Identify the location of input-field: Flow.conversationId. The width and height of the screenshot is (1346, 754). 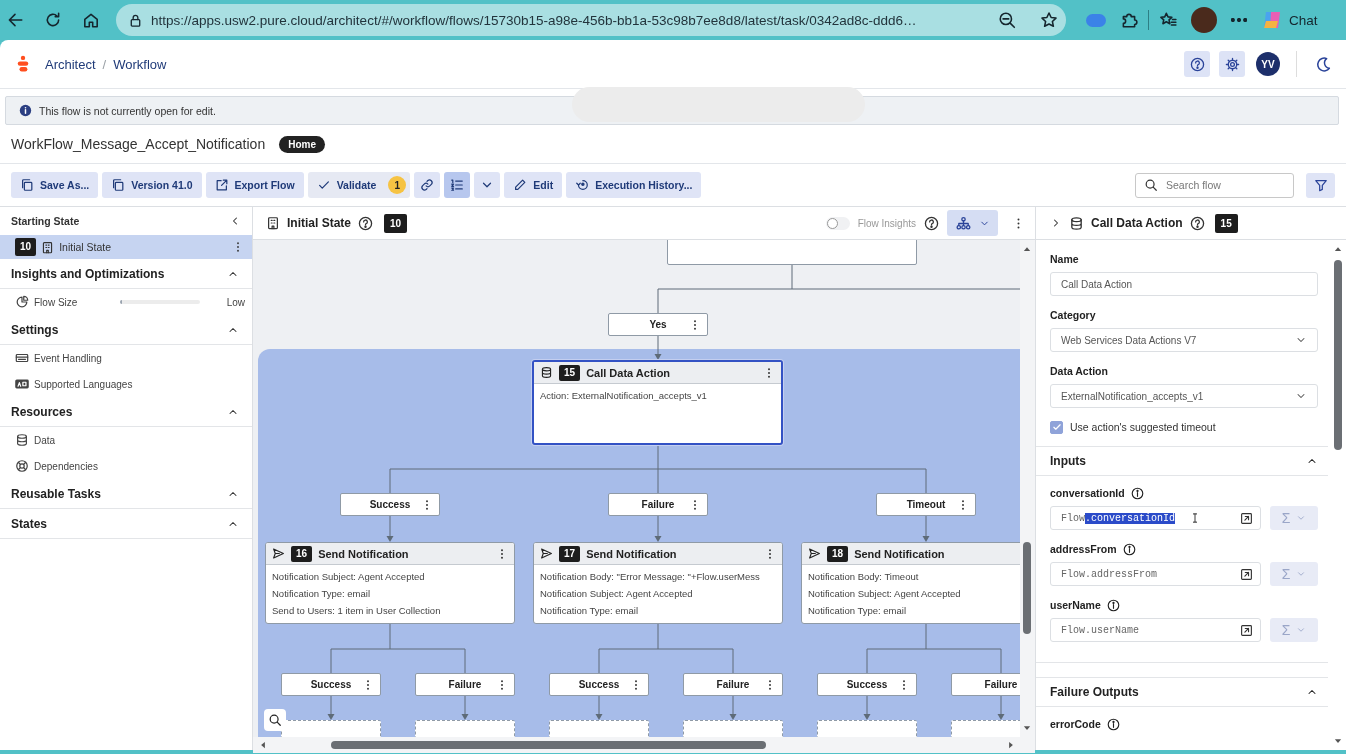
(1155, 518).